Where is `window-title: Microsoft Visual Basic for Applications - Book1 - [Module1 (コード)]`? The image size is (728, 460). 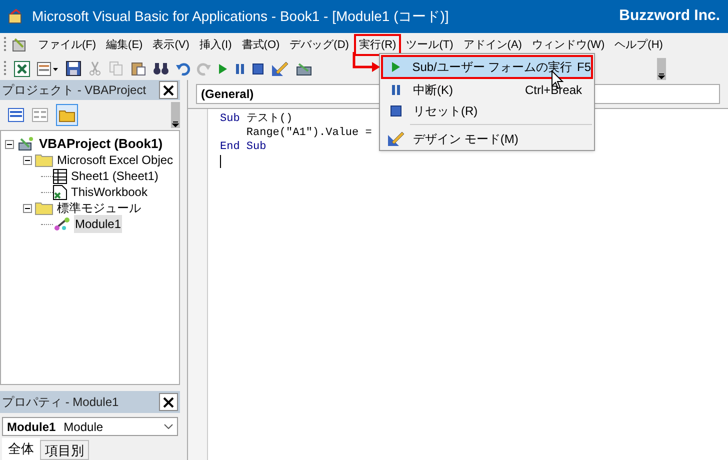 window-title: Microsoft Visual Basic for Applications - Book1 - [Module1 (コード)] is located at coordinates (240, 16).